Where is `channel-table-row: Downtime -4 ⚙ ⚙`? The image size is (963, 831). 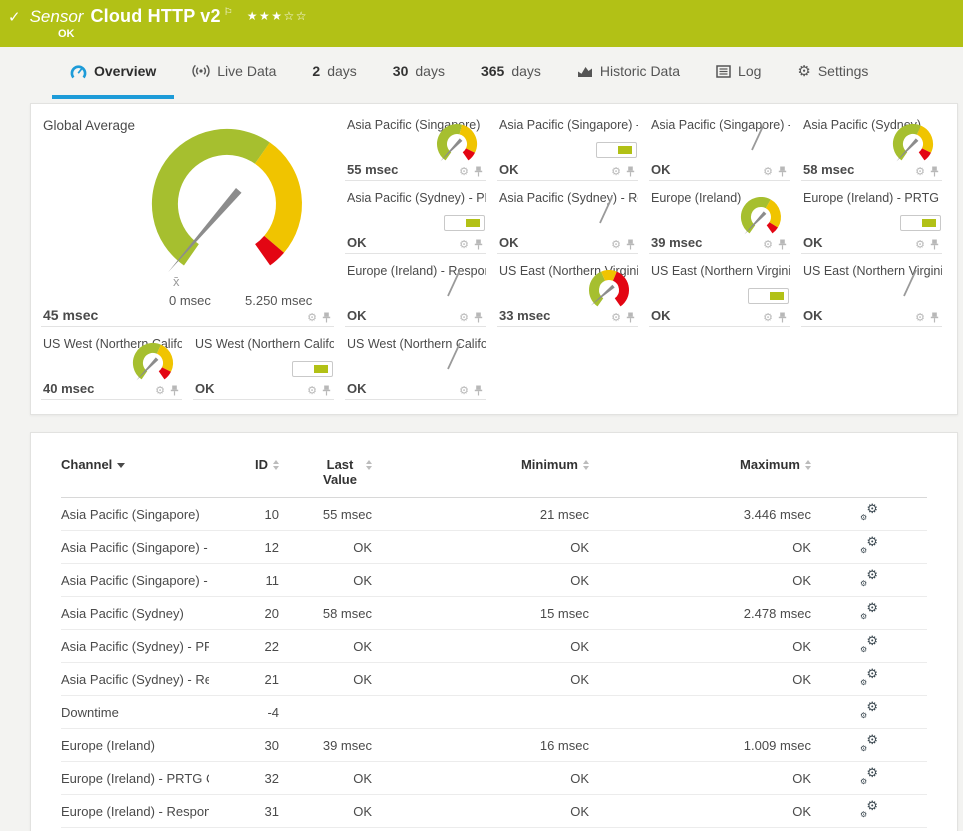 channel-table-row: Downtime -4 ⚙ ⚙ is located at coordinates (494, 712).